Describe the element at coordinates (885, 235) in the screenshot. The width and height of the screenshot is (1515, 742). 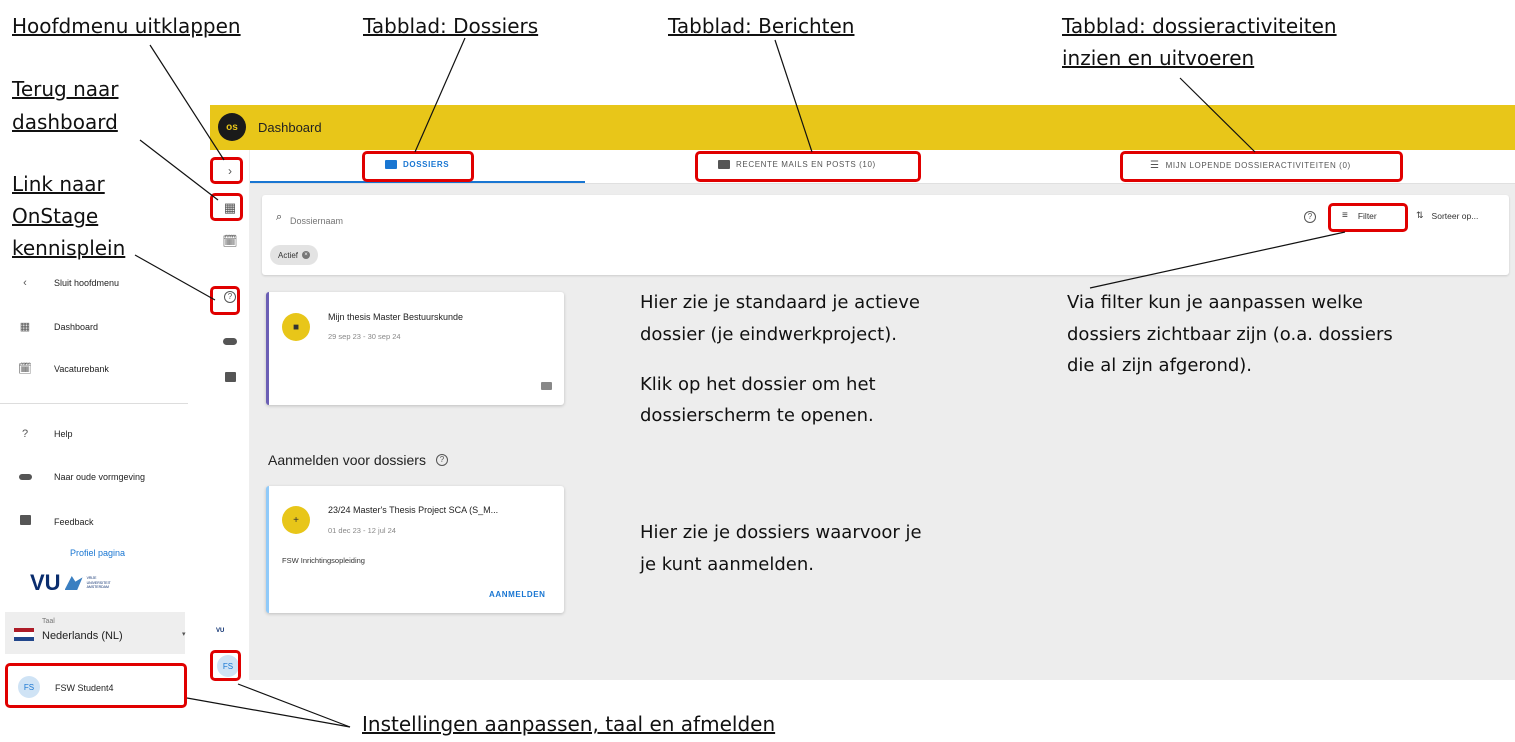
I see `search-filter-panel` at that location.